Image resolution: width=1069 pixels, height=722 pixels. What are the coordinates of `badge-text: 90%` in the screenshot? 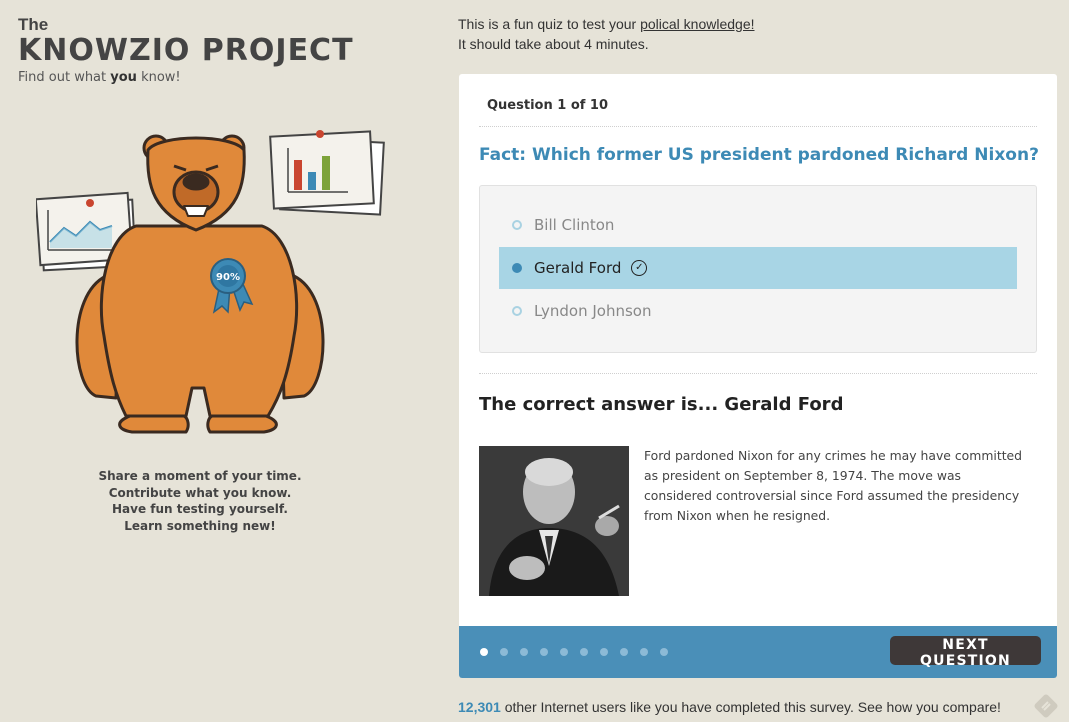 It's located at (228, 277).